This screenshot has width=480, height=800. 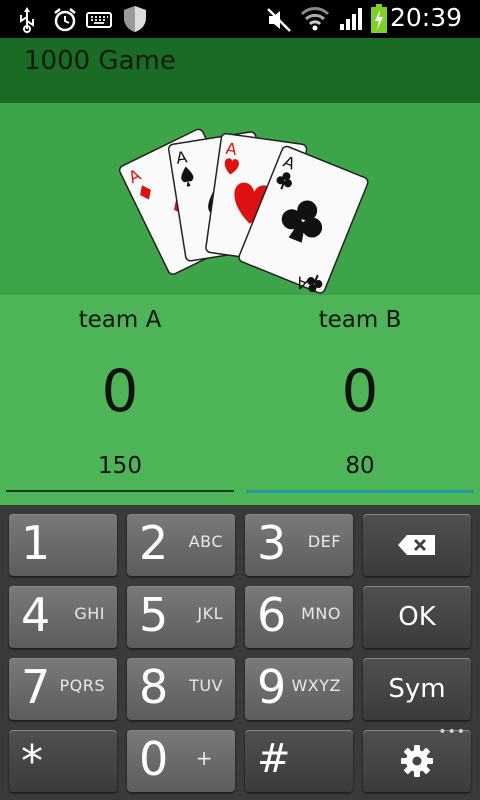 What do you see at coordinates (315, 19) in the screenshot?
I see `wifi-icon` at bounding box center [315, 19].